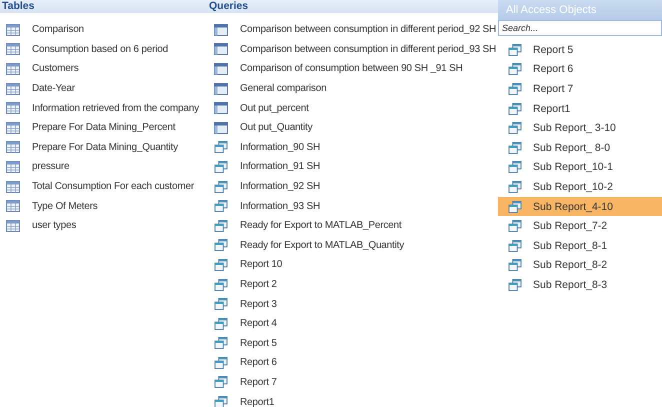  What do you see at coordinates (51, 166) in the screenshot?
I see `object-name: pressure` at bounding box center [51, 166].